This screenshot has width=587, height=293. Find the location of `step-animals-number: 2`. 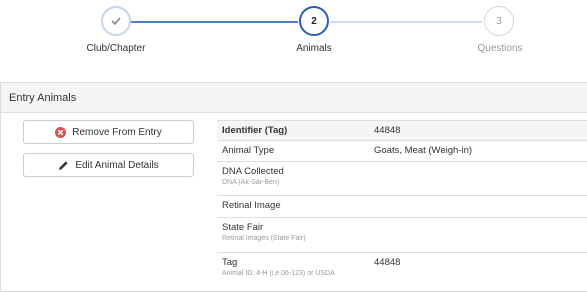

step-animals-number: 2 is located at coordinates (314, 21).